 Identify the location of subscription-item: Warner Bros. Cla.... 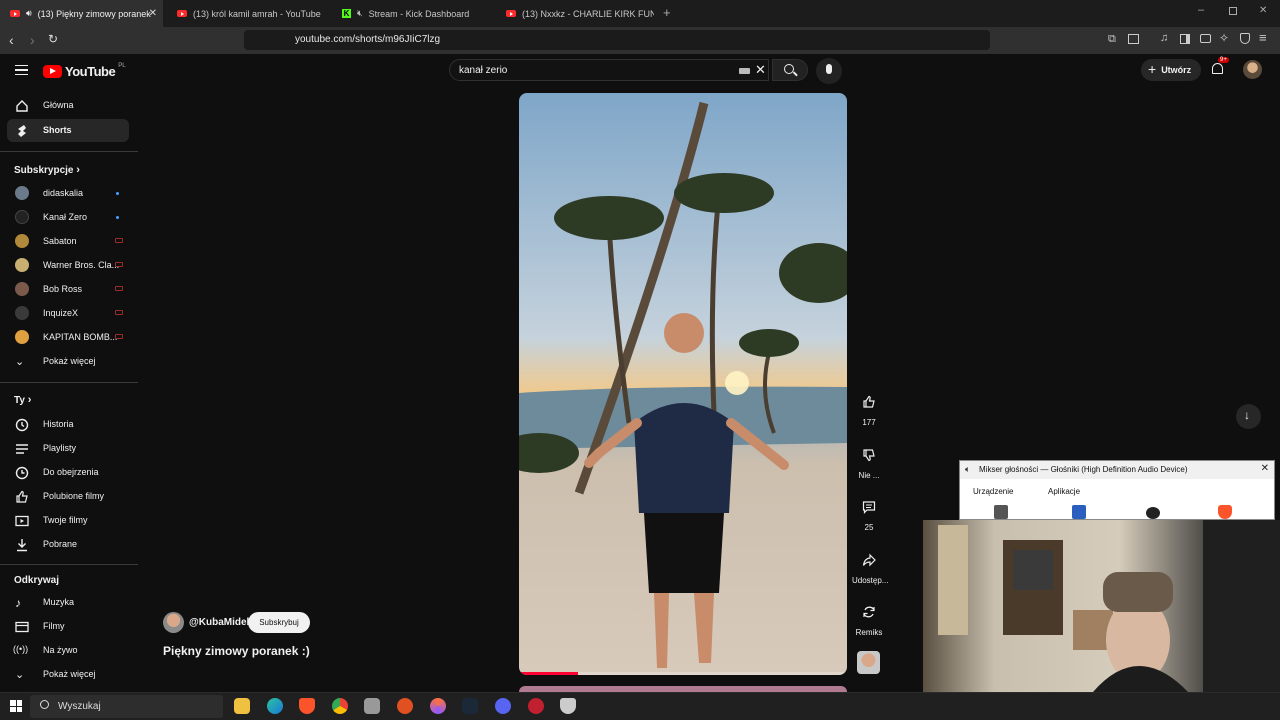
(68, 265).